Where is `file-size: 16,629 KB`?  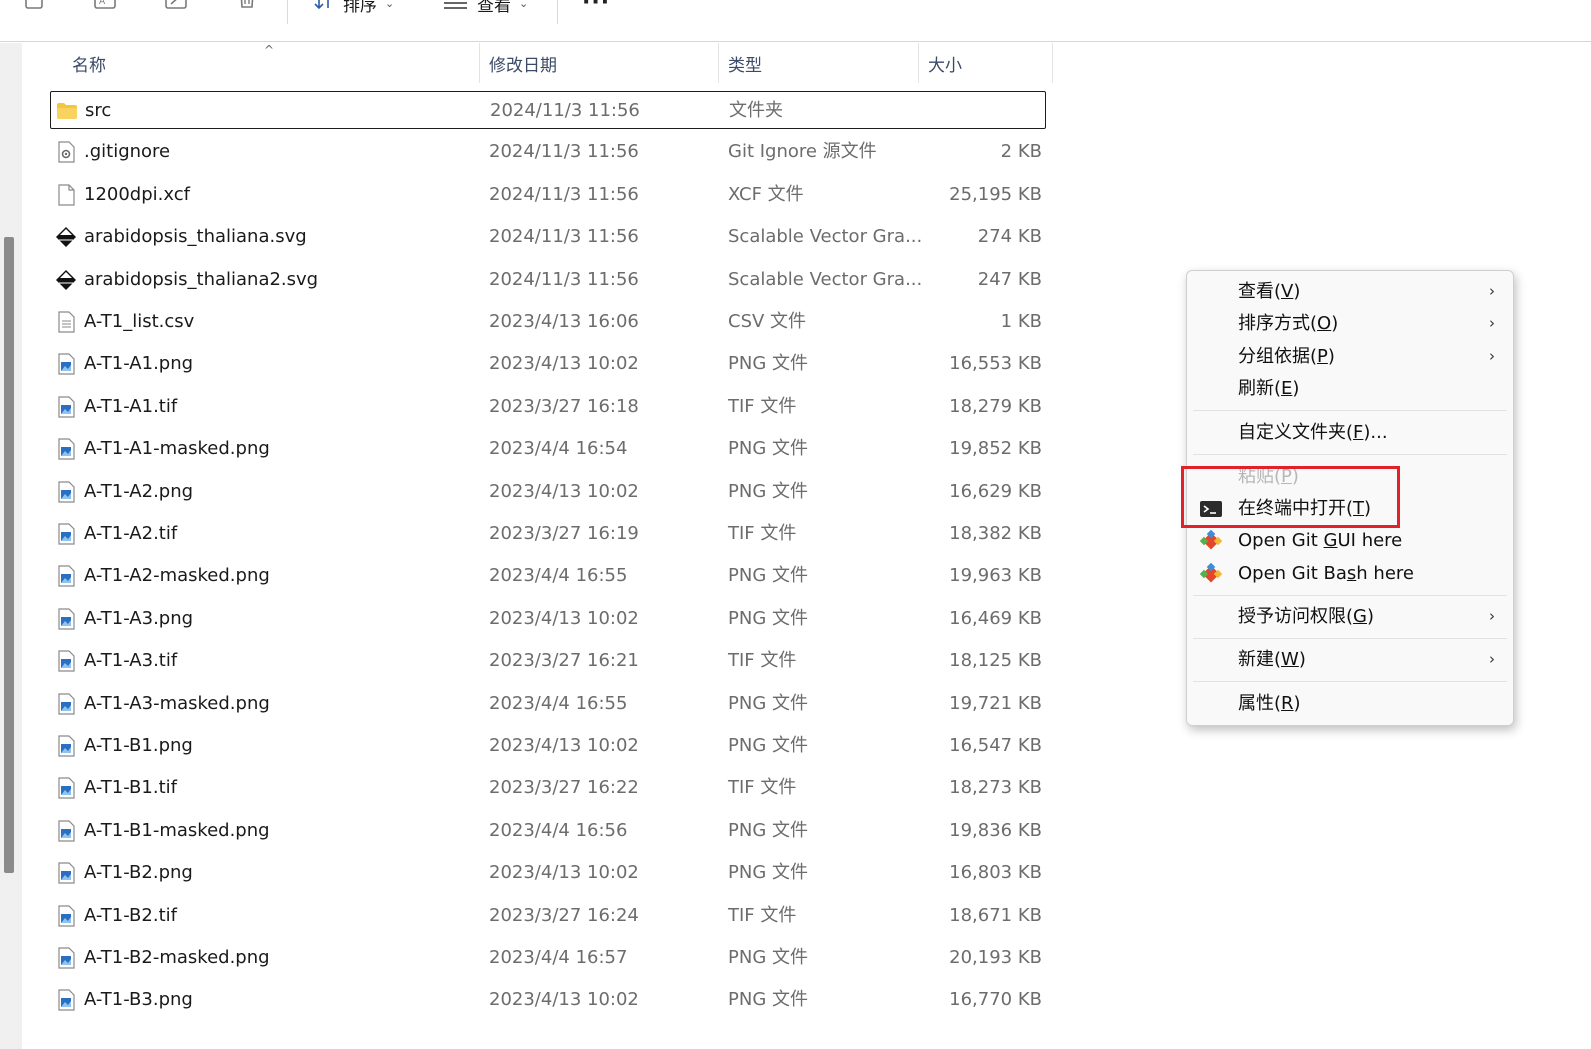
file-size: 16,629 KB is located at coordinates (995, 491).